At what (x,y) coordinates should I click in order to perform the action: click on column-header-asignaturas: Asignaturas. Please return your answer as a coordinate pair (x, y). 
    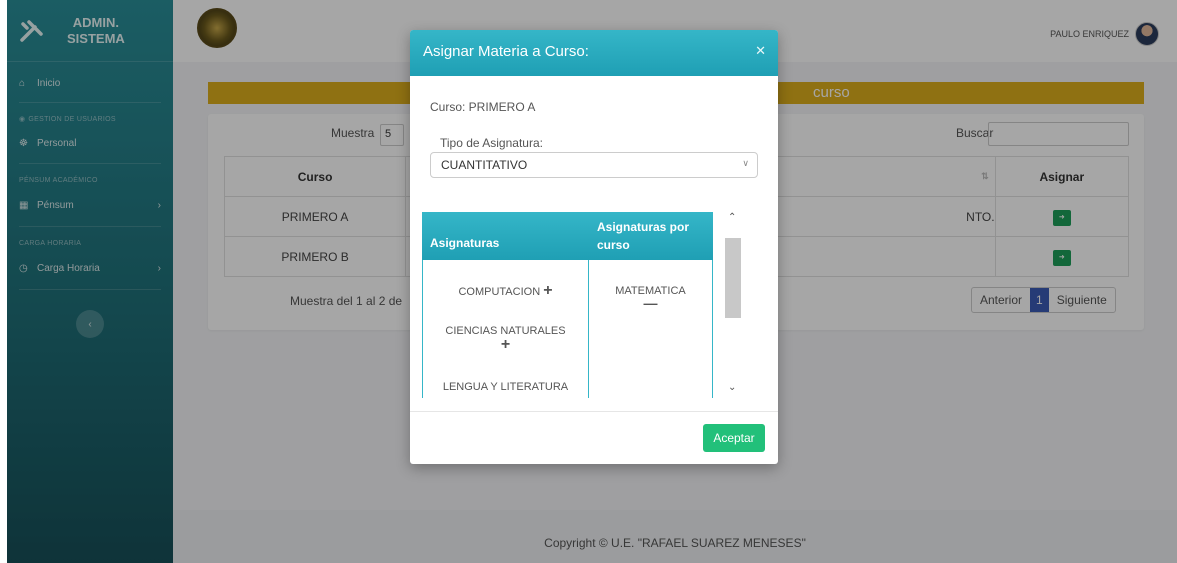
    Looking at the image, I should click on (465, 243).